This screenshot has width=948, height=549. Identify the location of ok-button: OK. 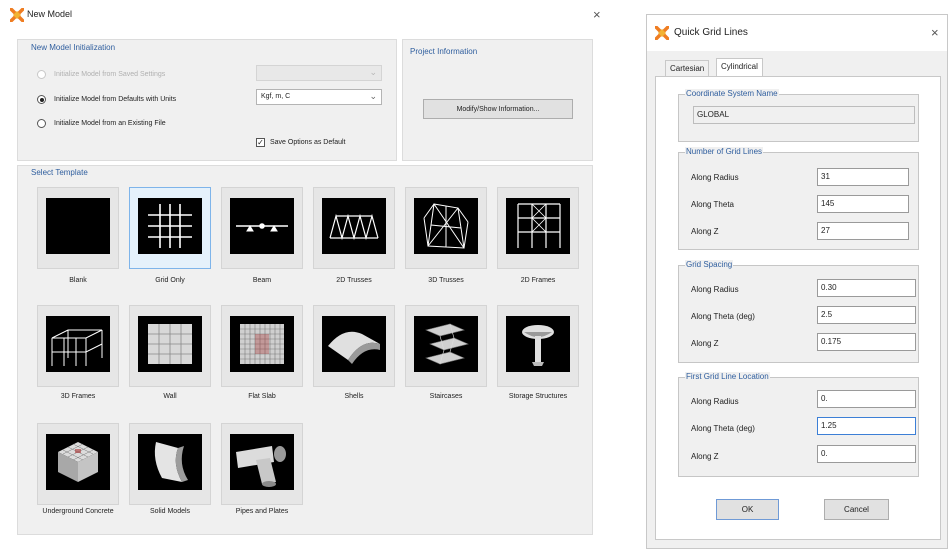
(747, 509).